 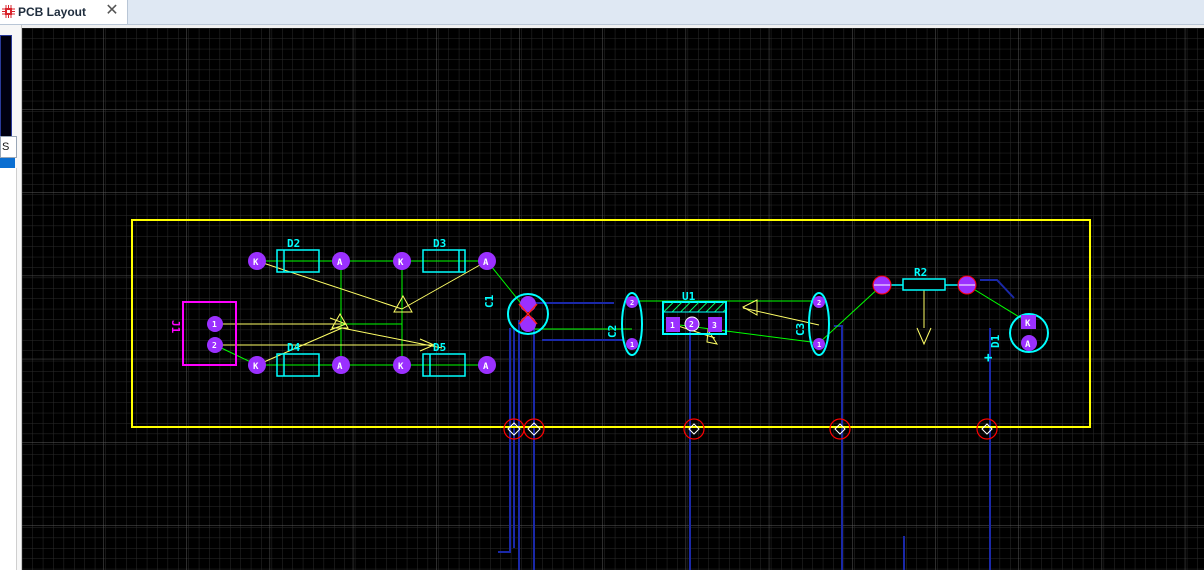 I want to click on ref-d5: D5, so click(x=439, y=347).